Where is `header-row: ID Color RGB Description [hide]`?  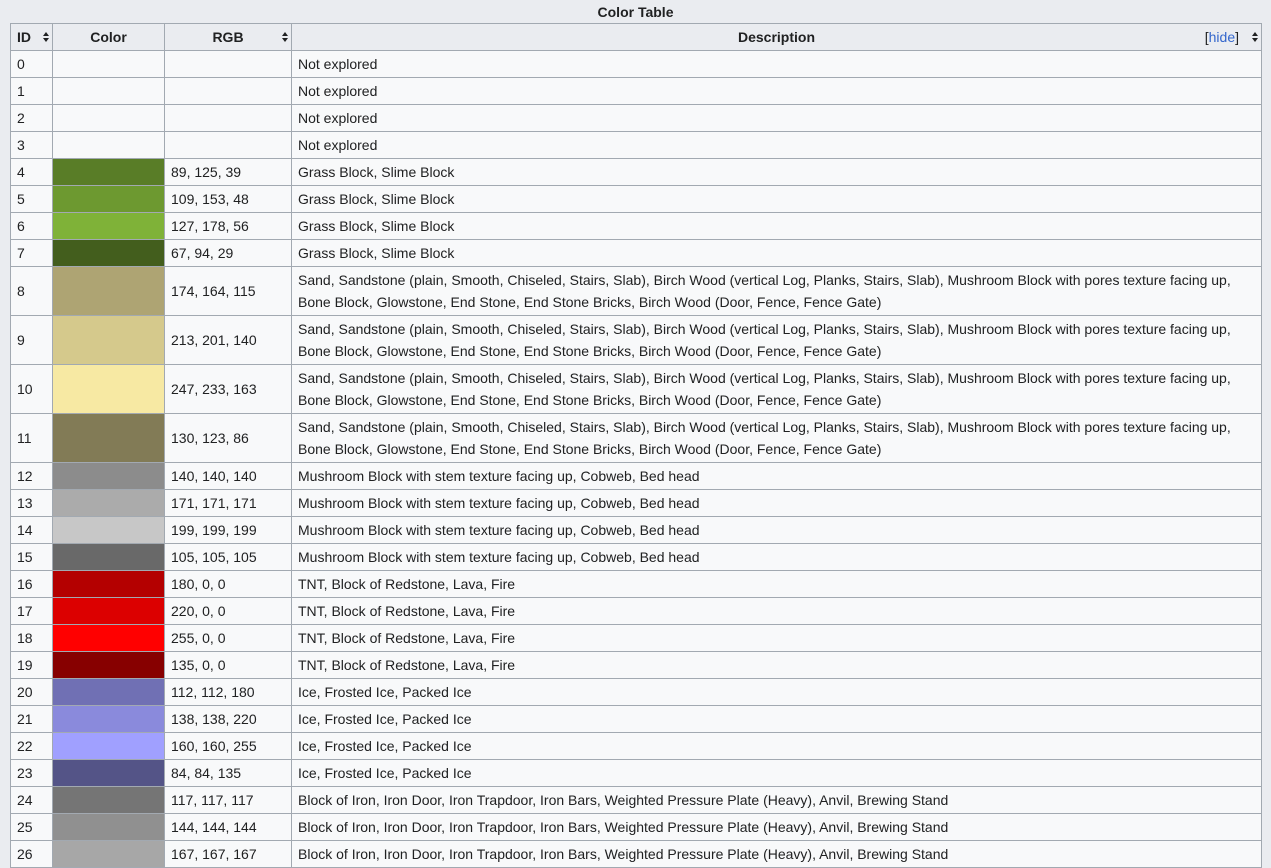
header-row: ID Color RGB Description [hide] is located at coordinates (636, 37).